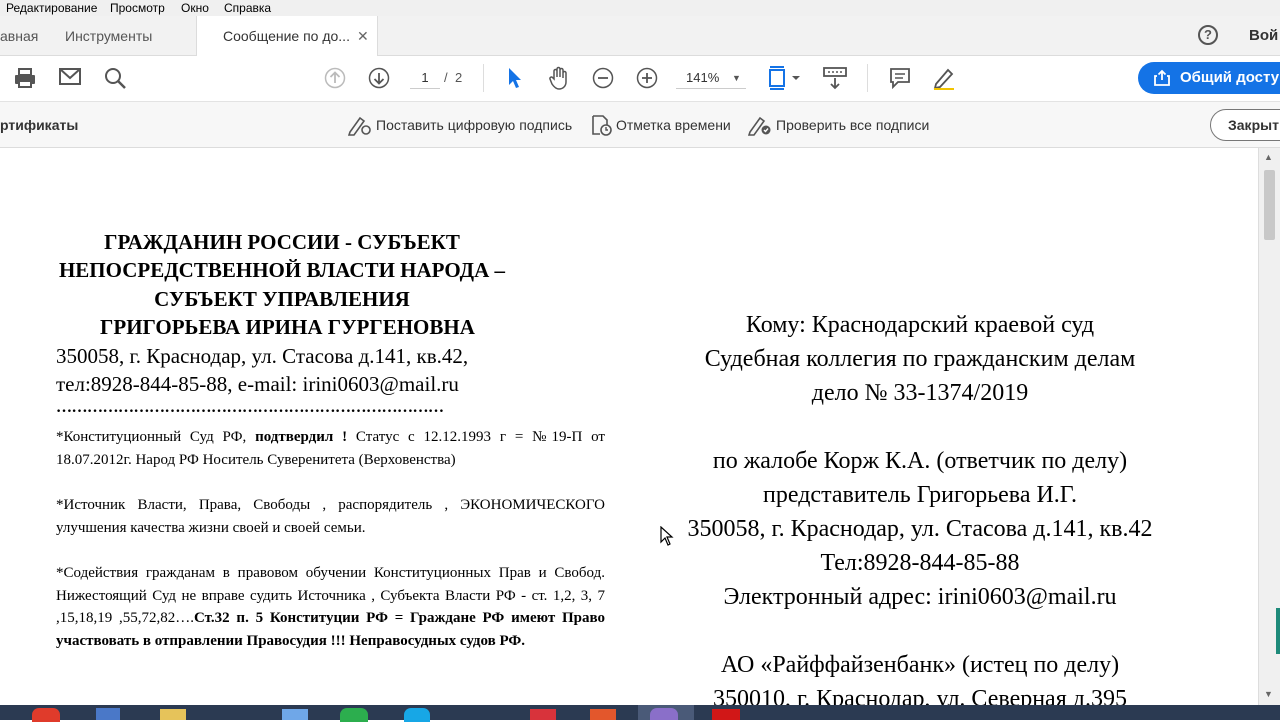 The image size is (1280, 722). I want to click on page-down-icon, so click(379, 78).